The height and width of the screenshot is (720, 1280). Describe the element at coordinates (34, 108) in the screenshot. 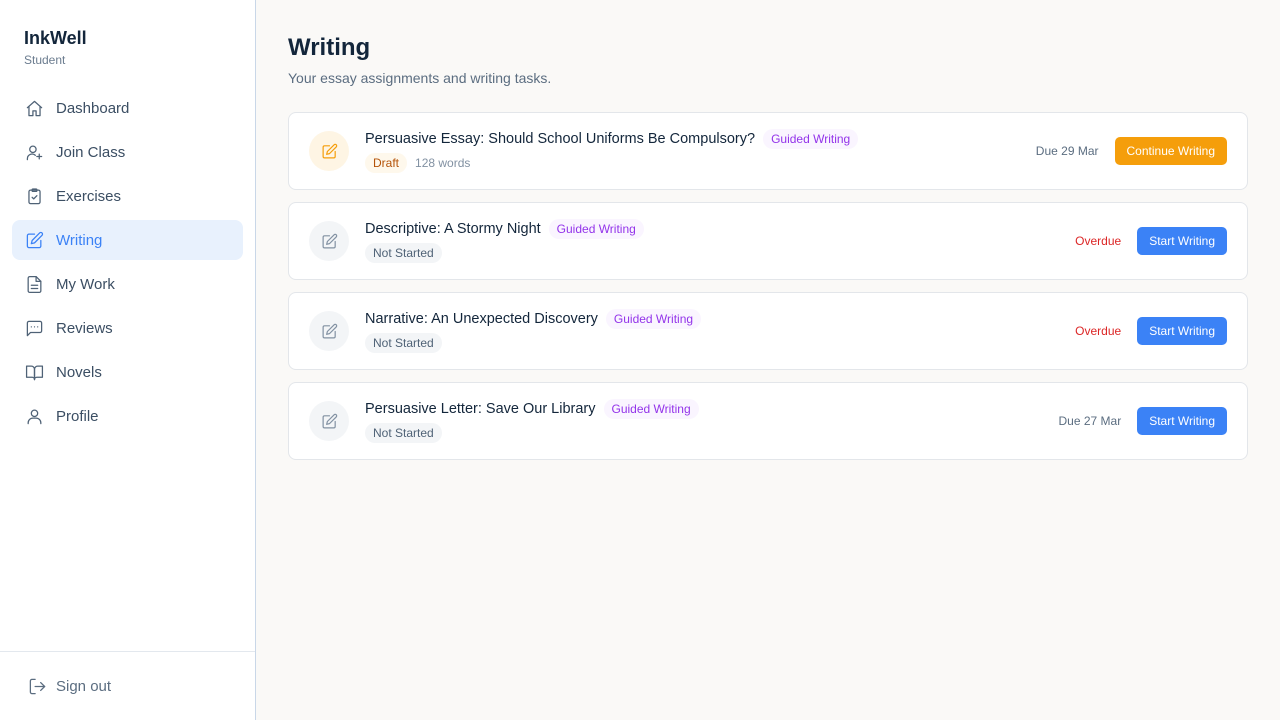

I see `home-icon` at that location.